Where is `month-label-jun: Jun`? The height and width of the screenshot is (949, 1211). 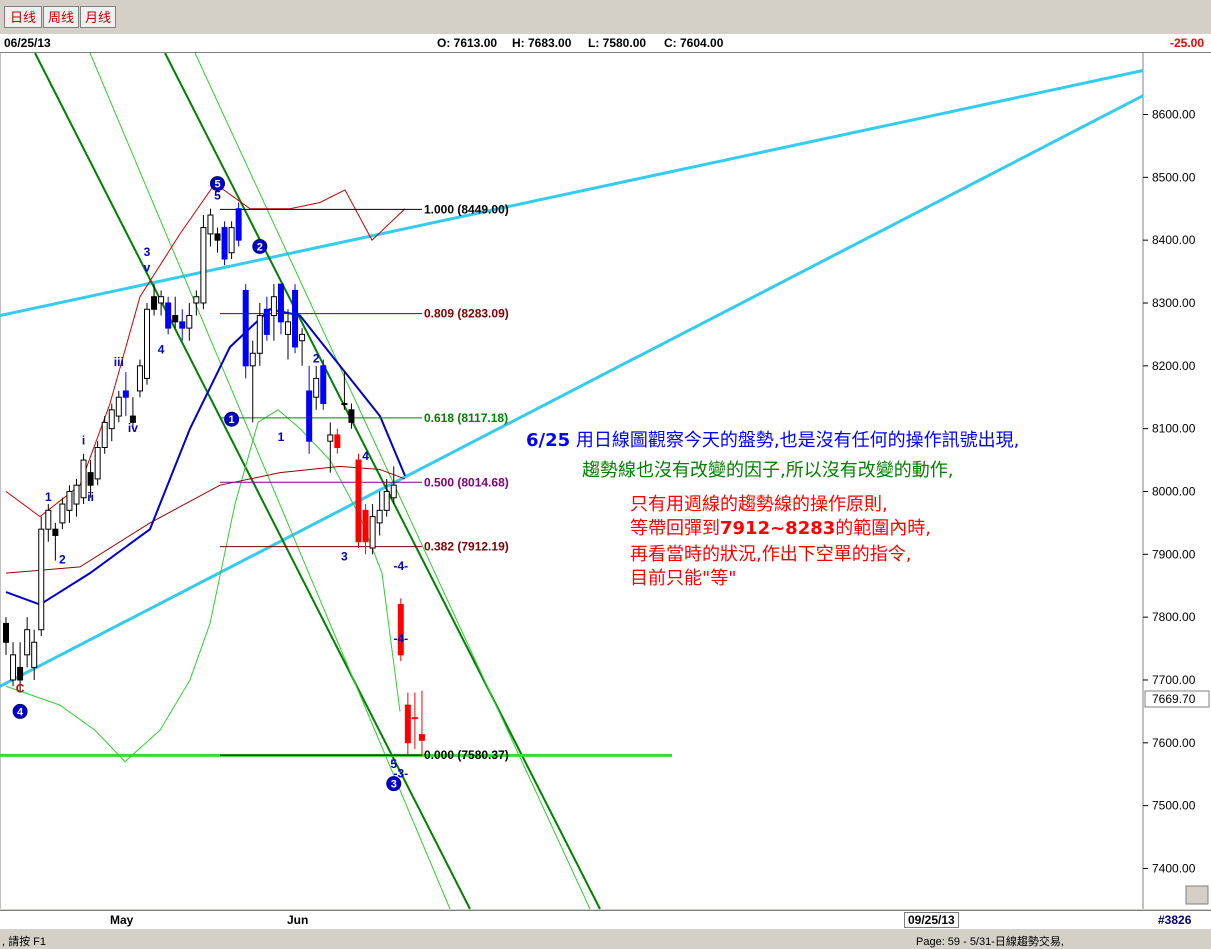 month-label-jun: Jun is located at coordinates (298, 920).